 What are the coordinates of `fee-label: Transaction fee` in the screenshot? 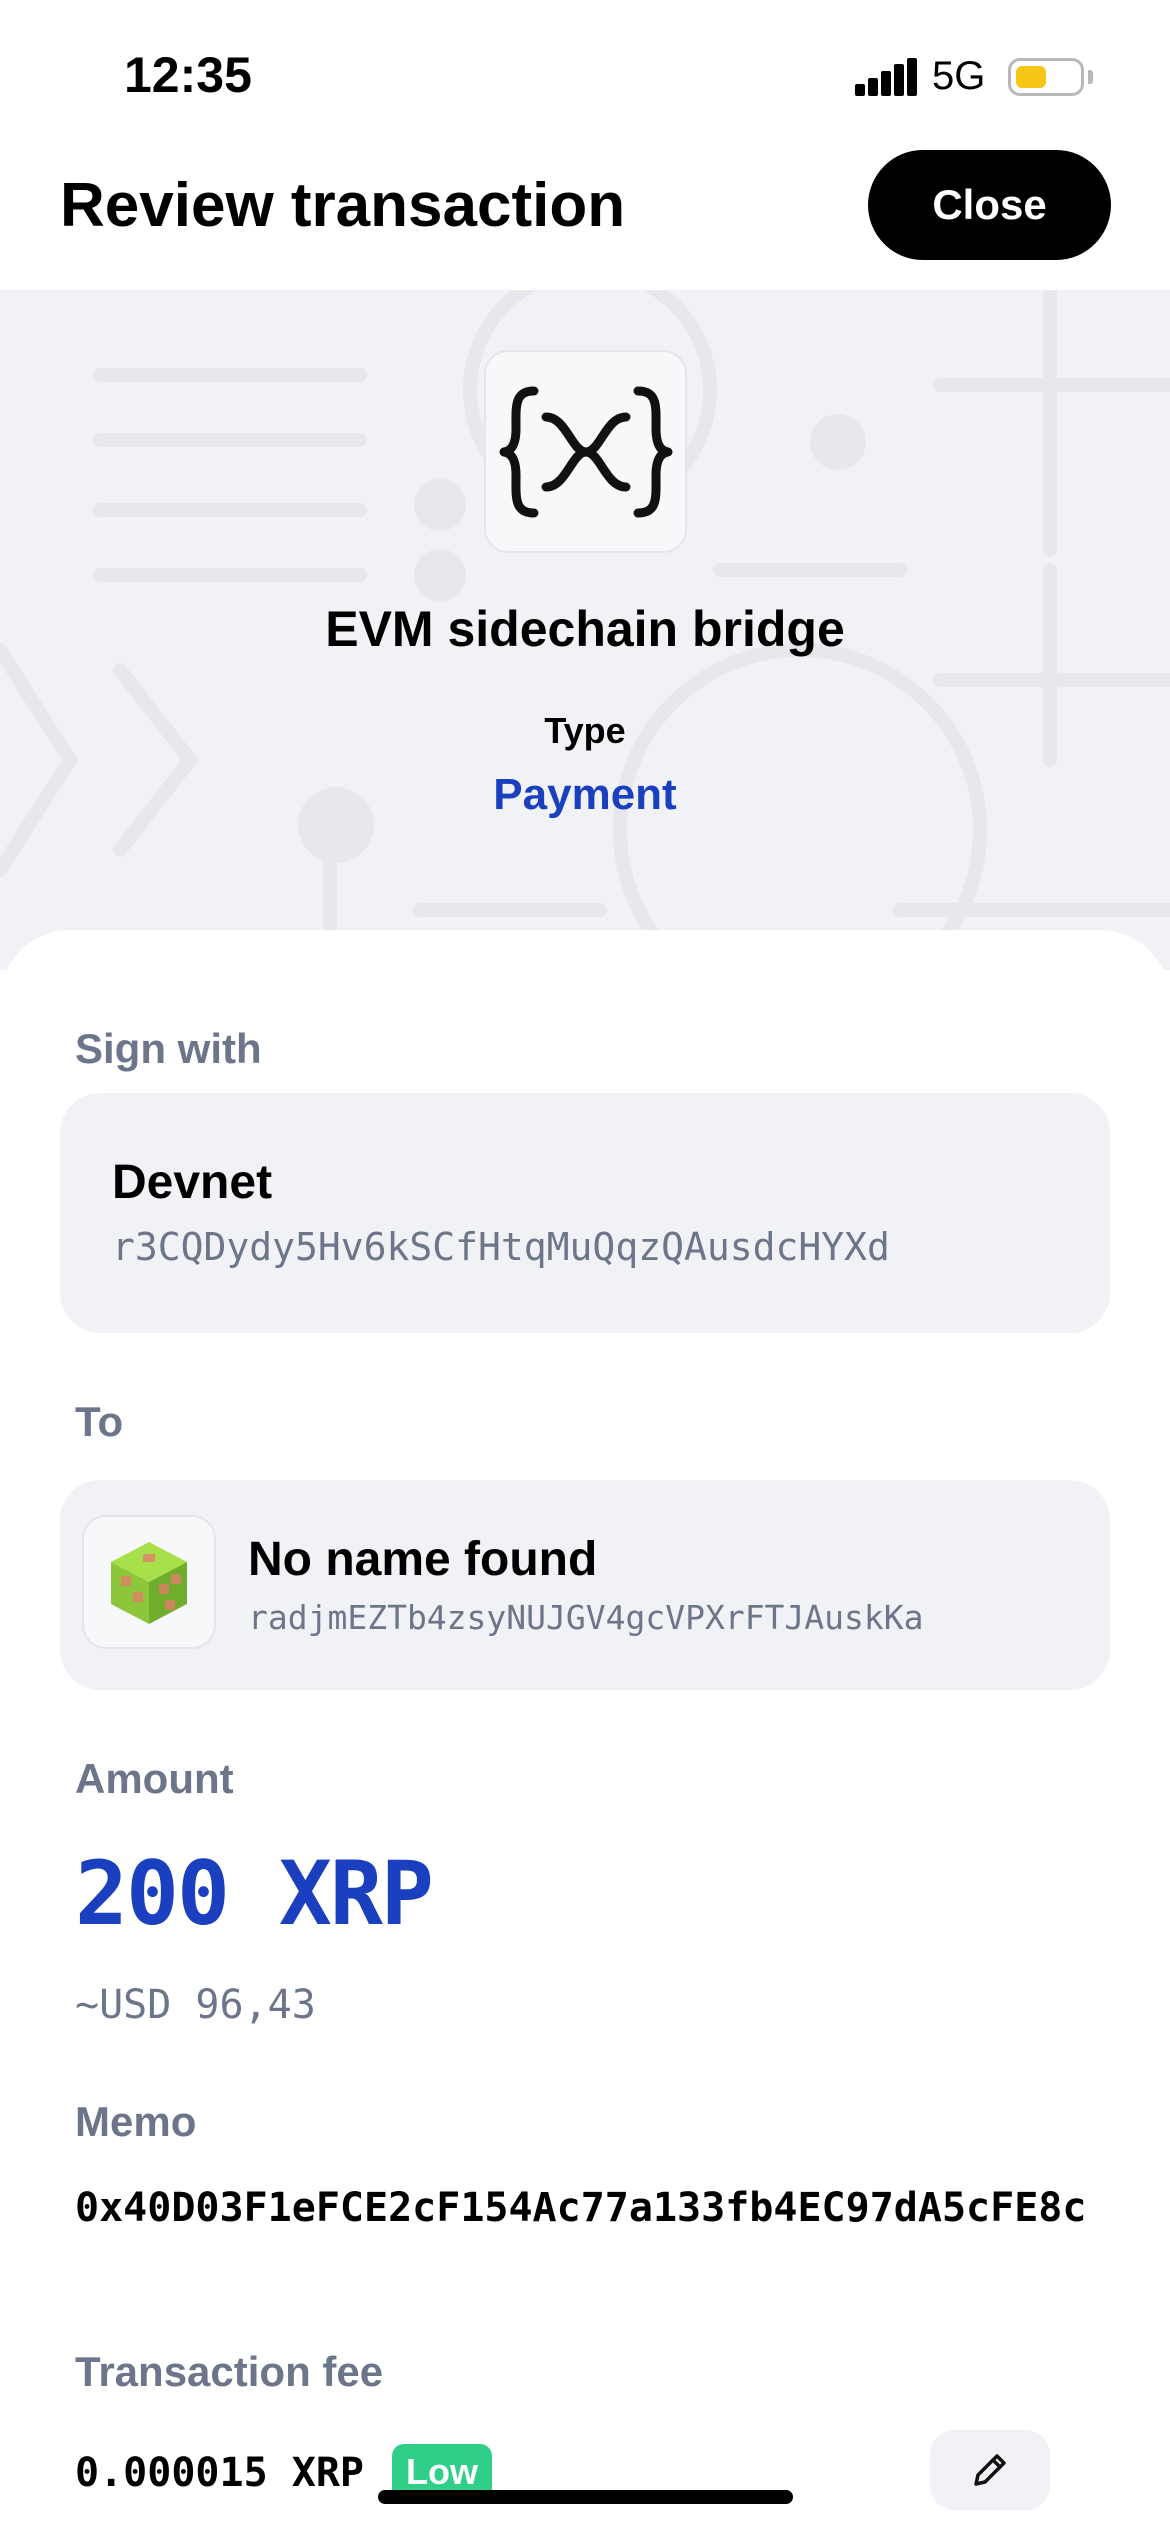 It's located at (229, 2371).